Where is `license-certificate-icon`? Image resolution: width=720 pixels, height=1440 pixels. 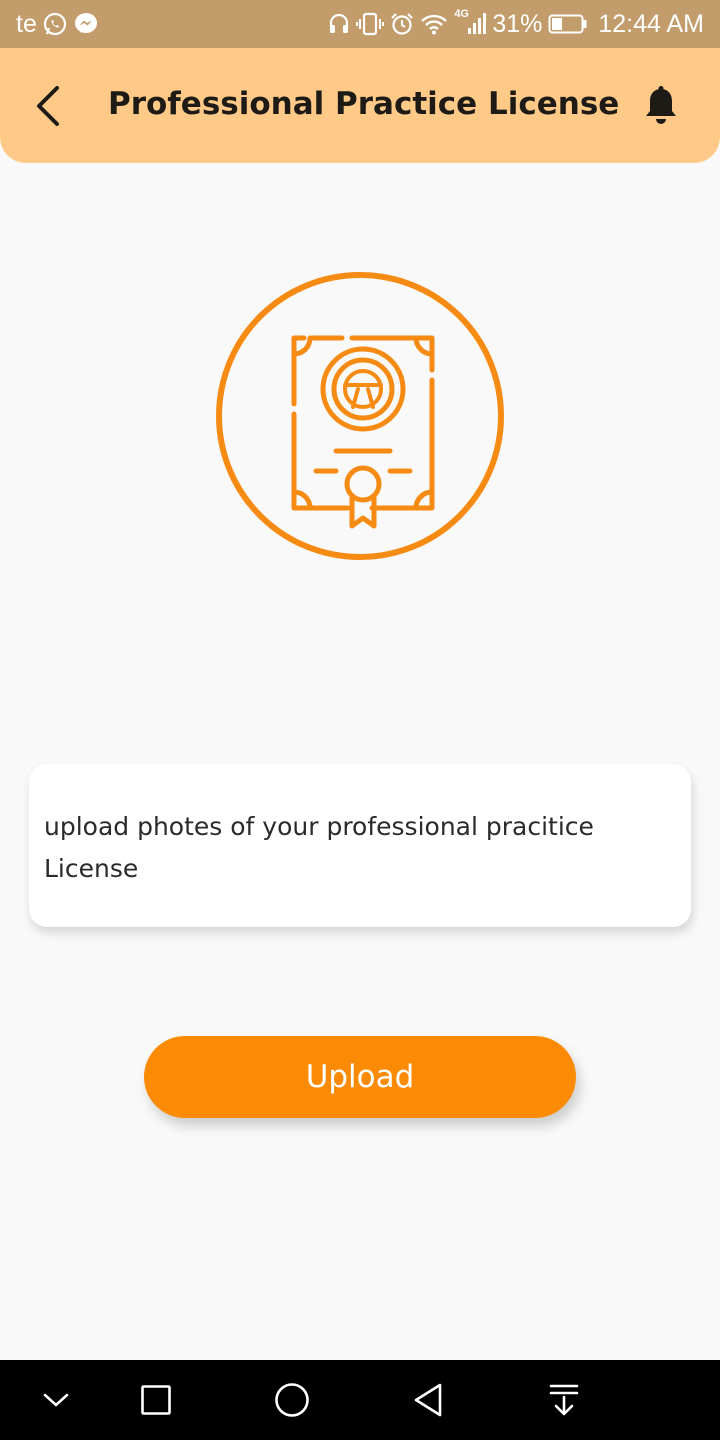
license-certificate-icon is located at coordinates (360, 416).